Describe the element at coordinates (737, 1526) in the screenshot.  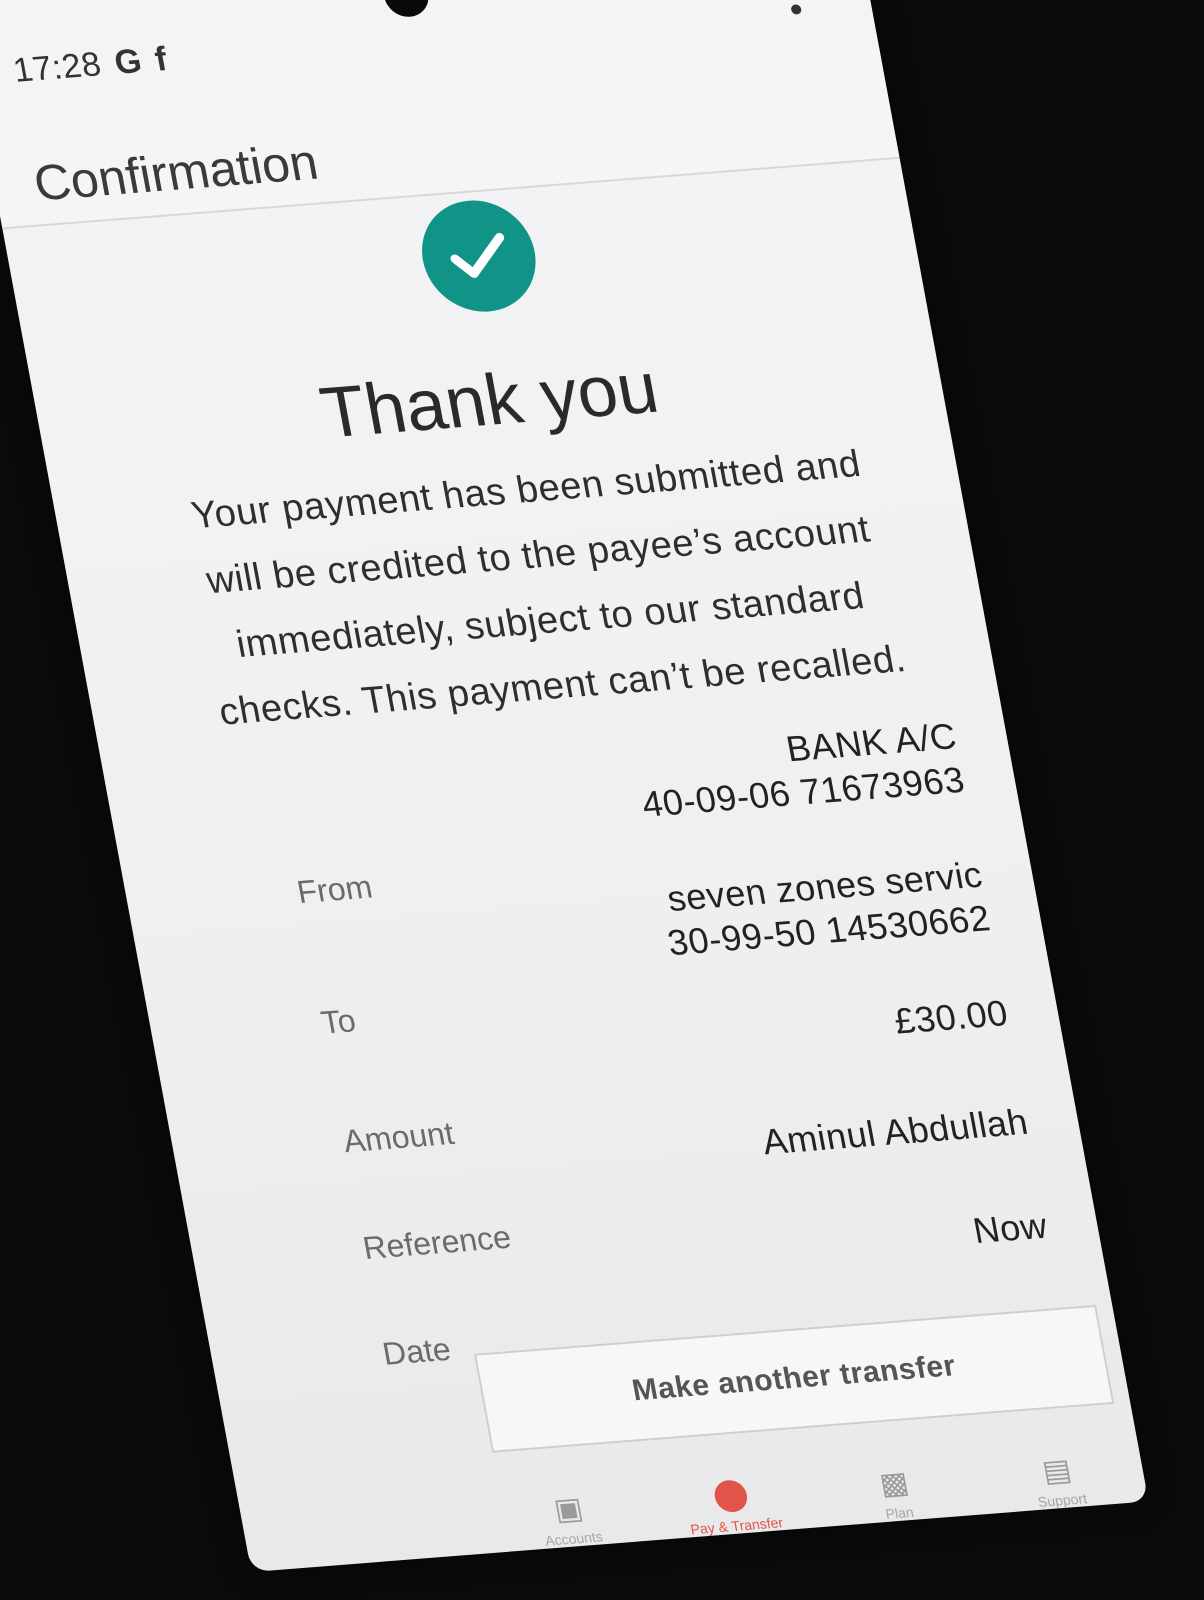
I see `nav-label-pay-transfer: Pay & Transfer` at that location.